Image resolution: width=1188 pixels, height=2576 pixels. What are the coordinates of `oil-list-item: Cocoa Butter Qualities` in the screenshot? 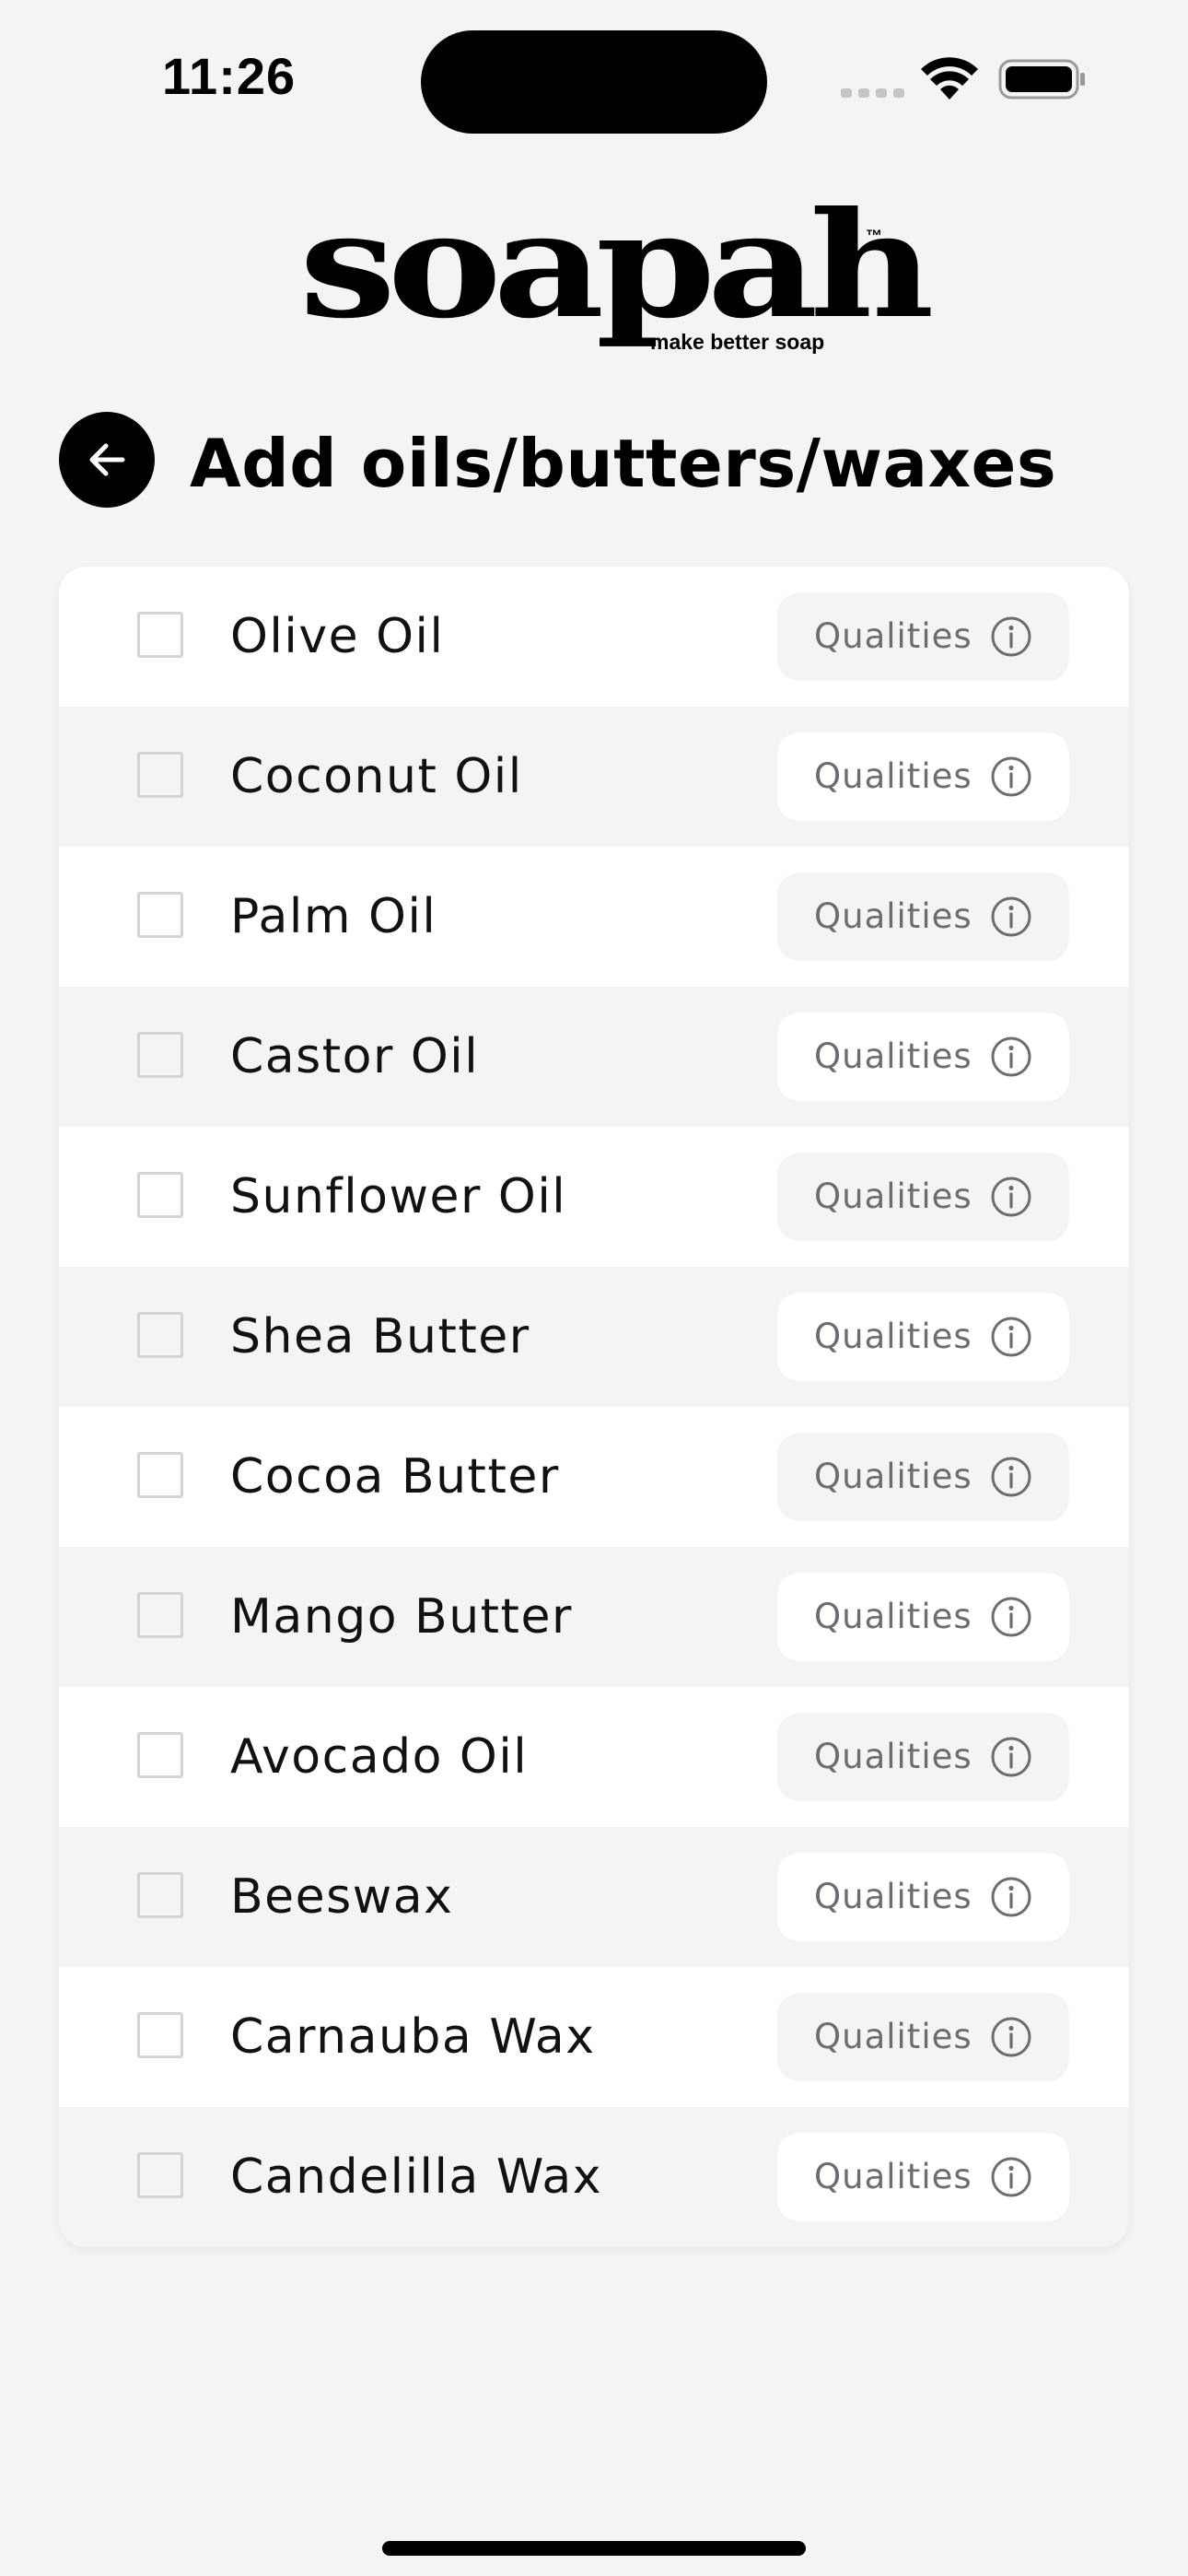 It's located at (594, 1477).